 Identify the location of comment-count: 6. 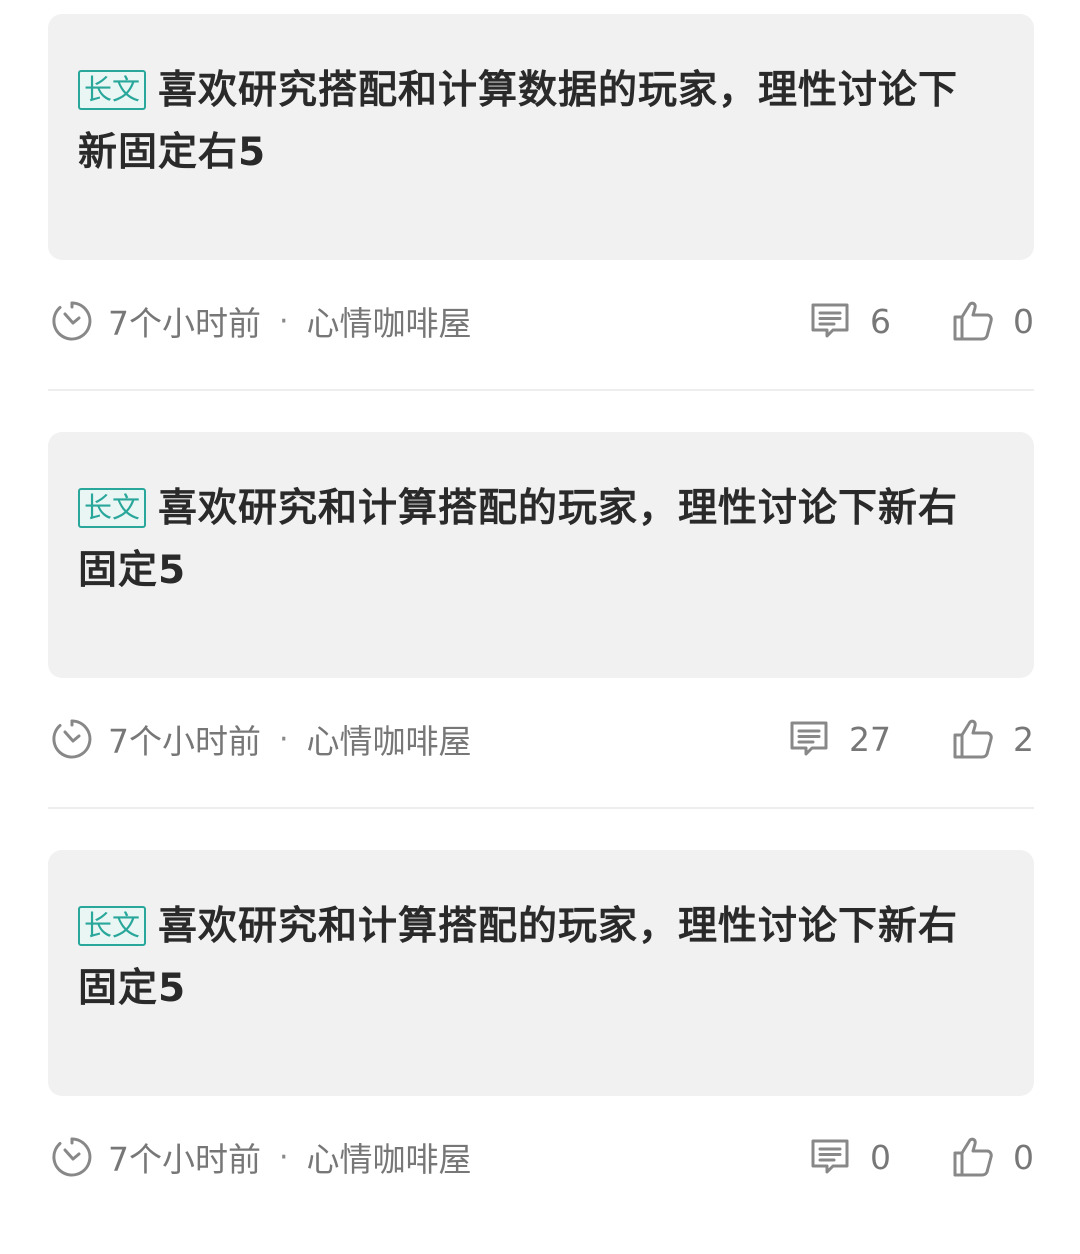
(880, 321).